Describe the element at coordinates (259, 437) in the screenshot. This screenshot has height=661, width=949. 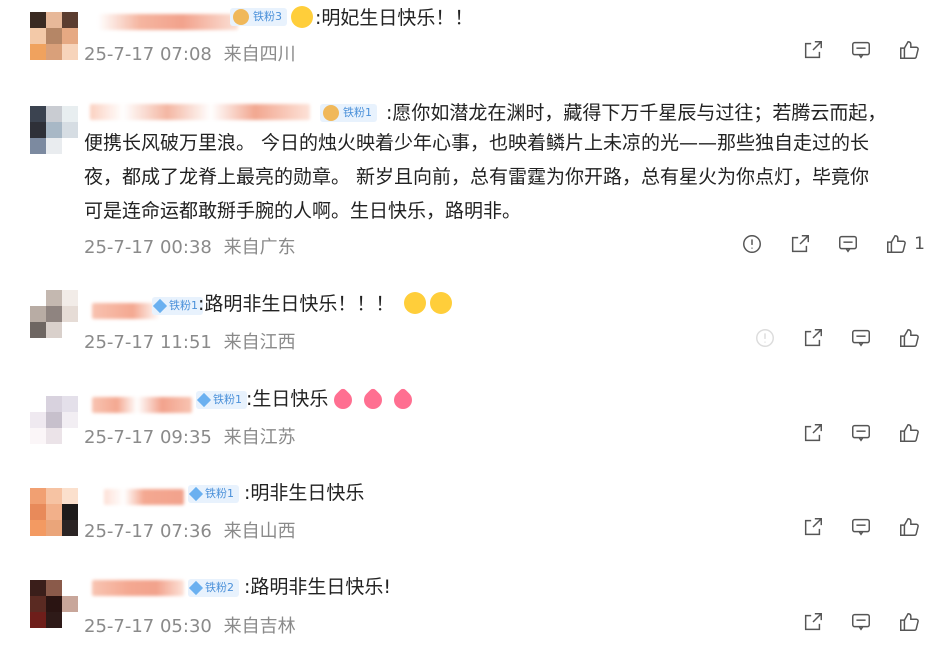
I see `location: 来自江苏` at that location.